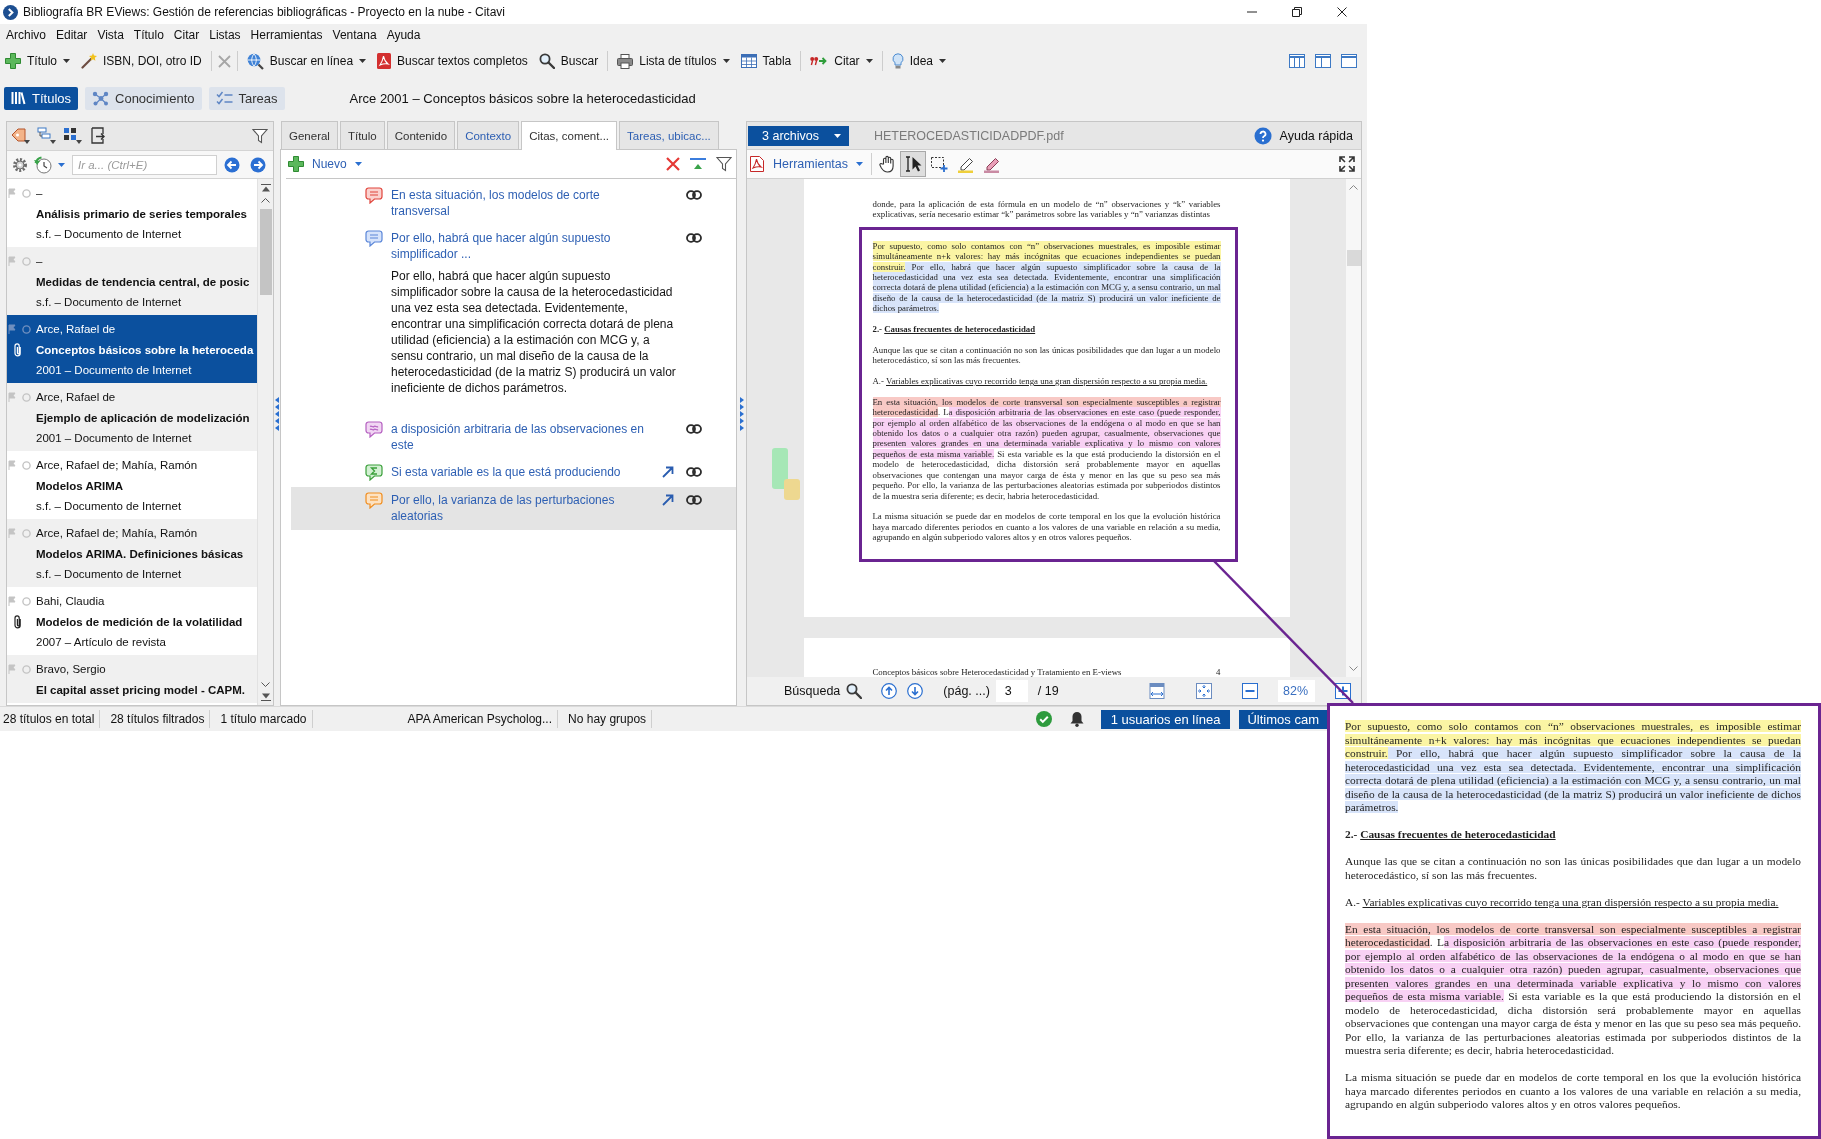 The height and width of the screenshot is (1139, 1821). What do you see at coordinates (144, 164) in the screenshot?
I see `go-to-field: Ir a... (Ctrl+E)` at bounding box center [144, 164].